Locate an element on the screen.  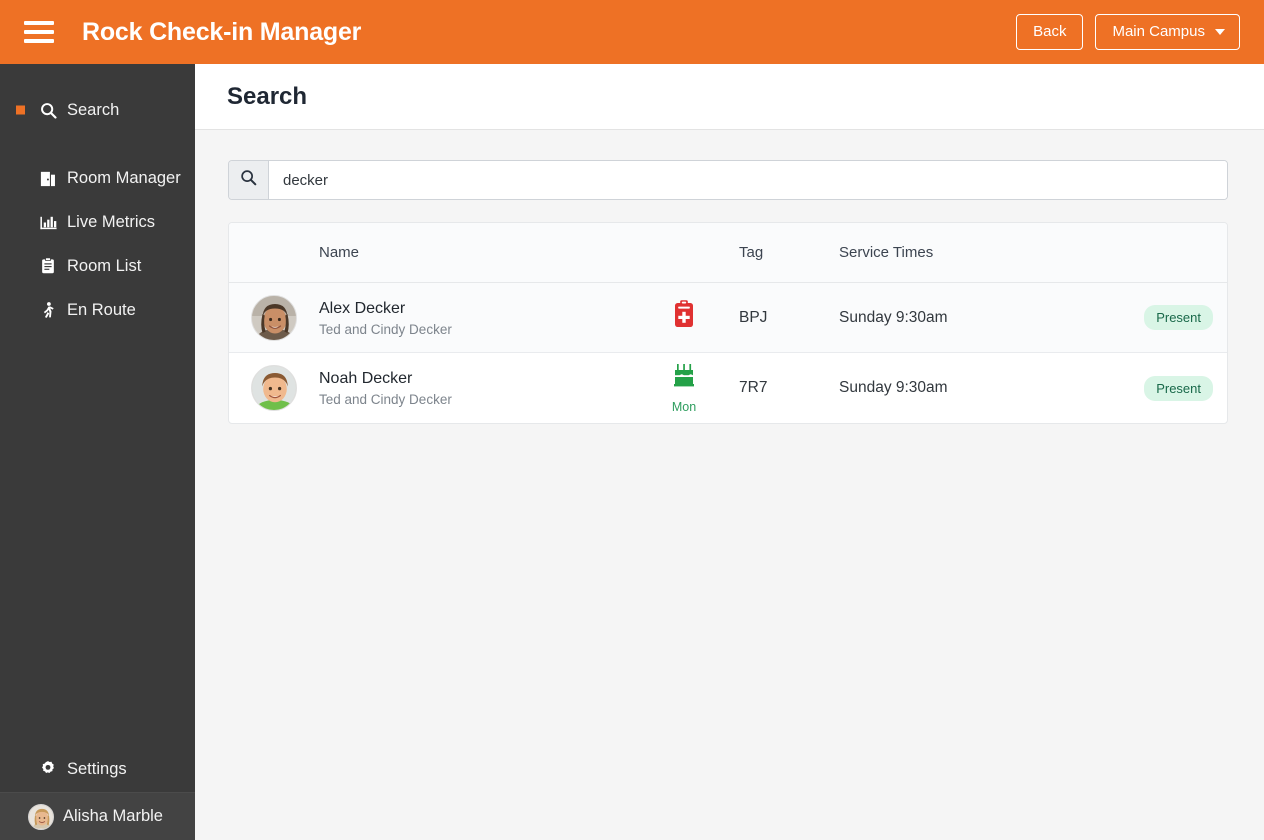
medical-clipboard-icon is located at coordinates (684, 316).